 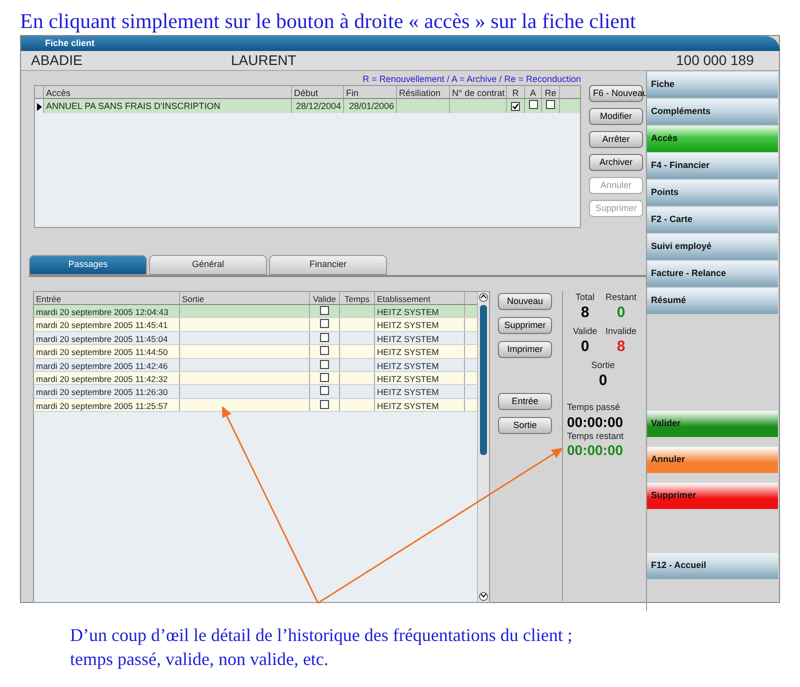 I want to click on scroll-down-icon, so click(x=483, y=596).